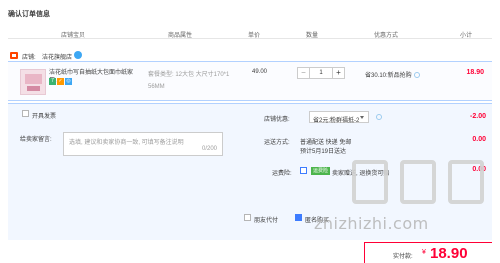 Image resolution: width=500 pixels, height=263 pixels. Describe the element at coordinates (323, 152) in the screenshot. I see `shipping-eta: 预计5月19日送达` at that location.